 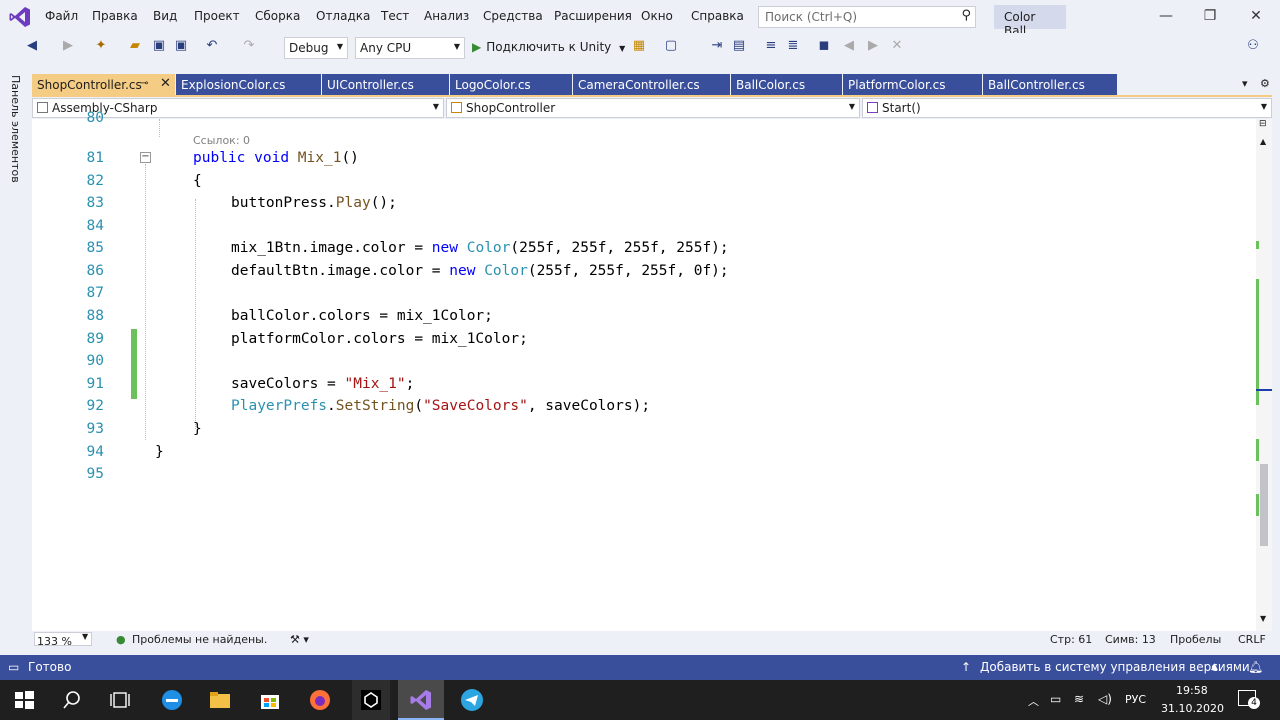 What do you see at coordinates (24, 700) in the screenshot?
I see `windows-start-icon` at bounding box center [24, 700].